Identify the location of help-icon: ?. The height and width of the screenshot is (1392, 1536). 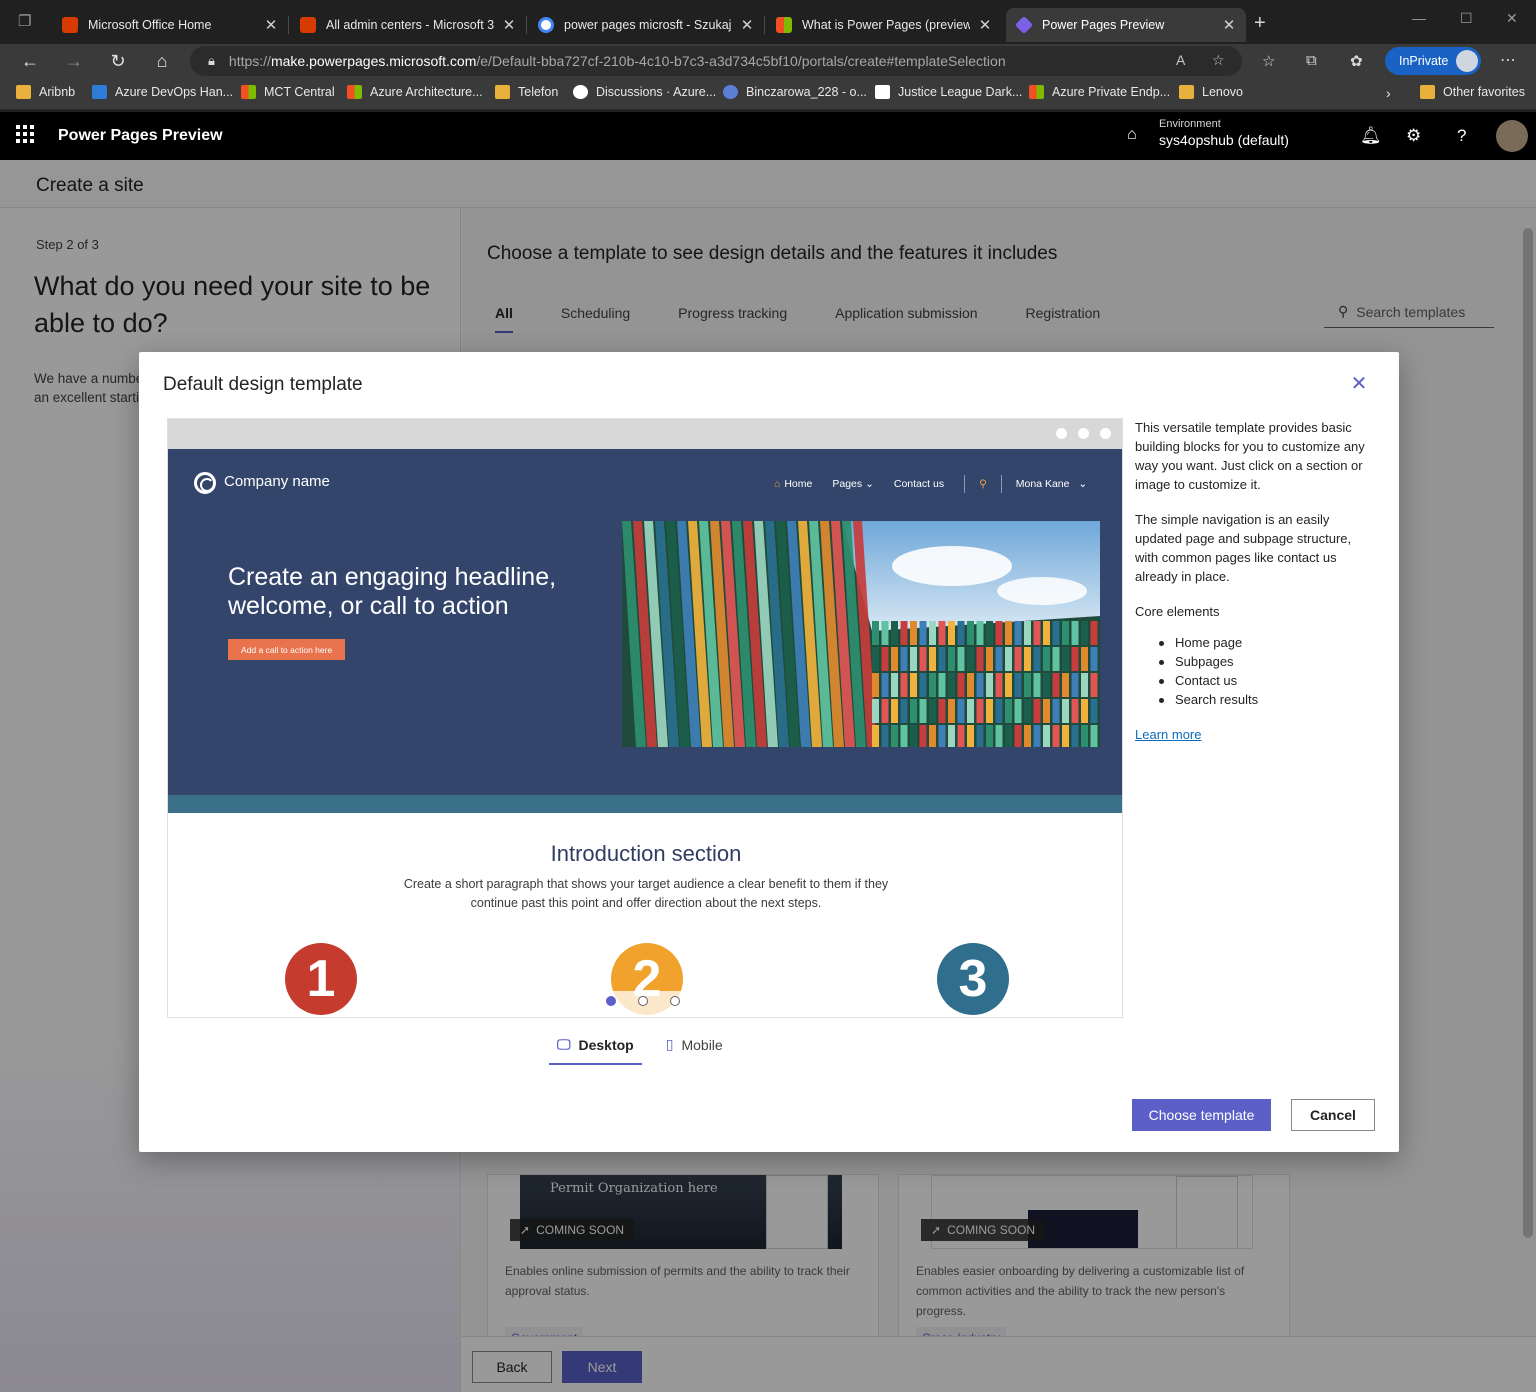
(1461, 136).